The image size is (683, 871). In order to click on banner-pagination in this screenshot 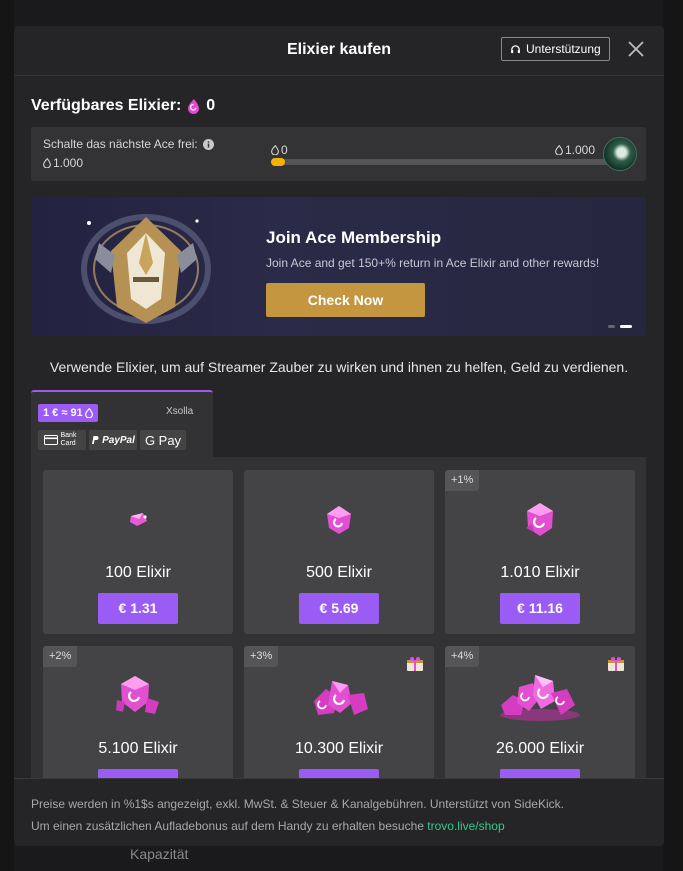, I will do `click(620, 326)`.